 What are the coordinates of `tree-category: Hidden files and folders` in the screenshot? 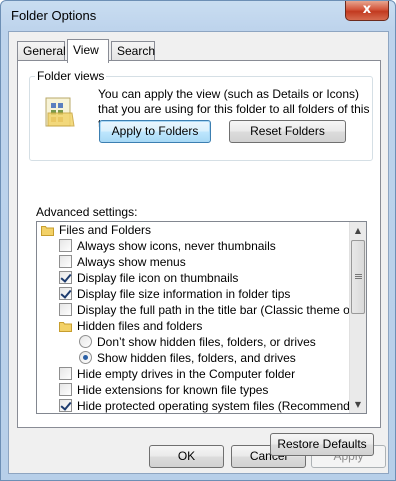 It's located at (194, 326).